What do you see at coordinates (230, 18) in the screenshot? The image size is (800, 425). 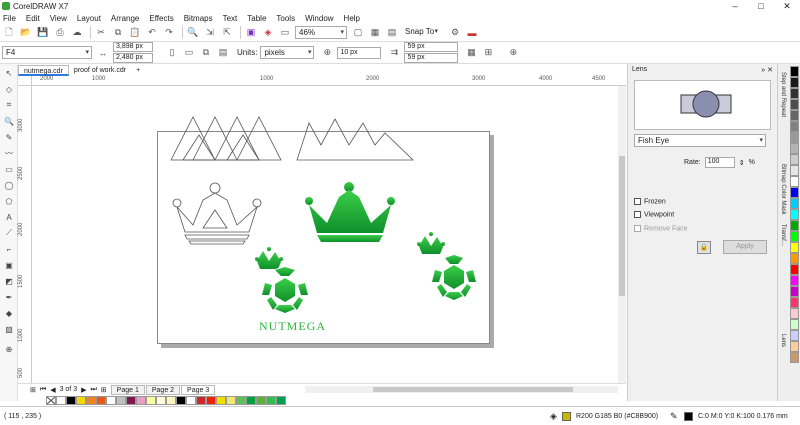 I see `menu-text: Text` at bounding box center [230, 18].